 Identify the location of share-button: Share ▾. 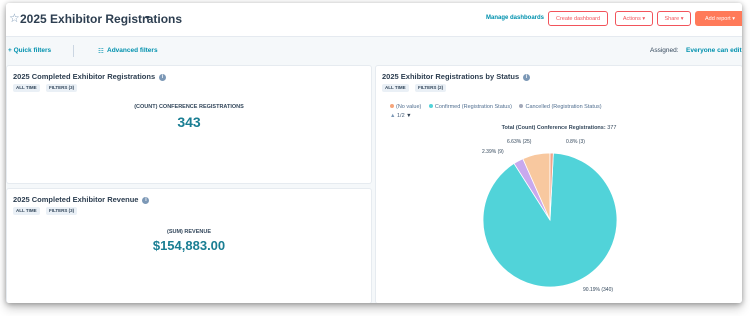
(674, 18).